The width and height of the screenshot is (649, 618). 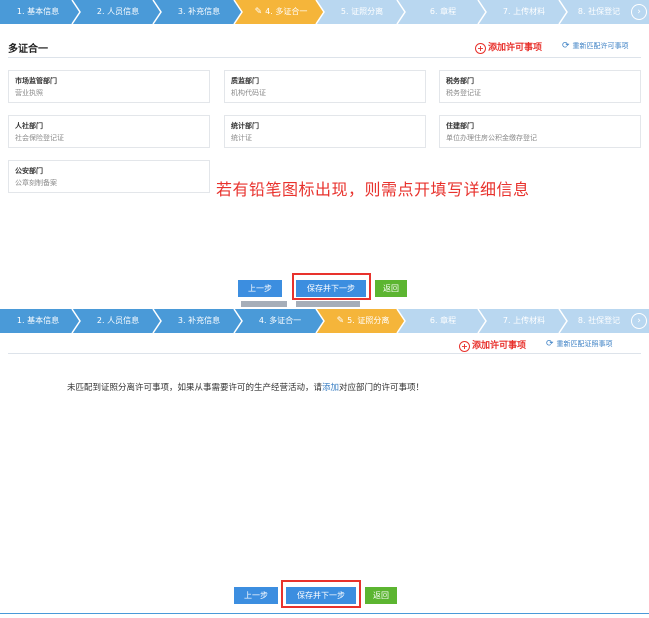 What do you see at coordinates (109, 131) in the screenshot?
I see `card-human-resources: 人社部门 社会保险登记证` at bounding box center [109, 131].